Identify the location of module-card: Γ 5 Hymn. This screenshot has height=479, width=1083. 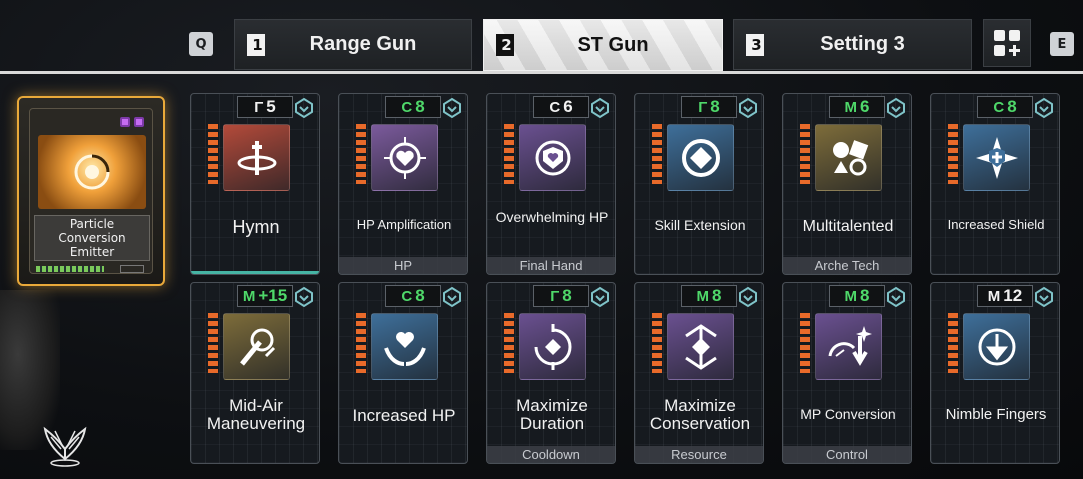
(255, 184).